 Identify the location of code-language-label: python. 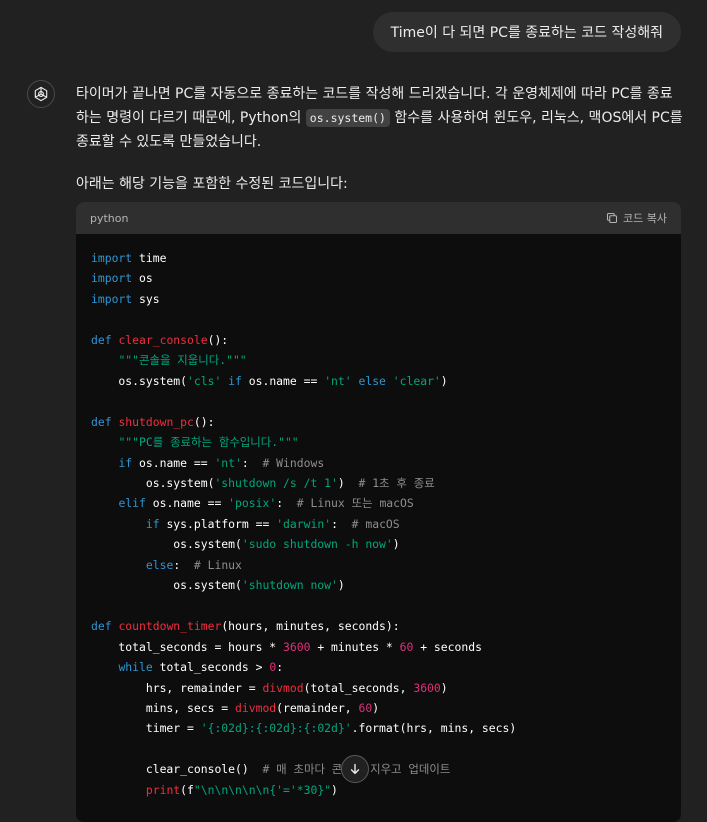
(109, 218).